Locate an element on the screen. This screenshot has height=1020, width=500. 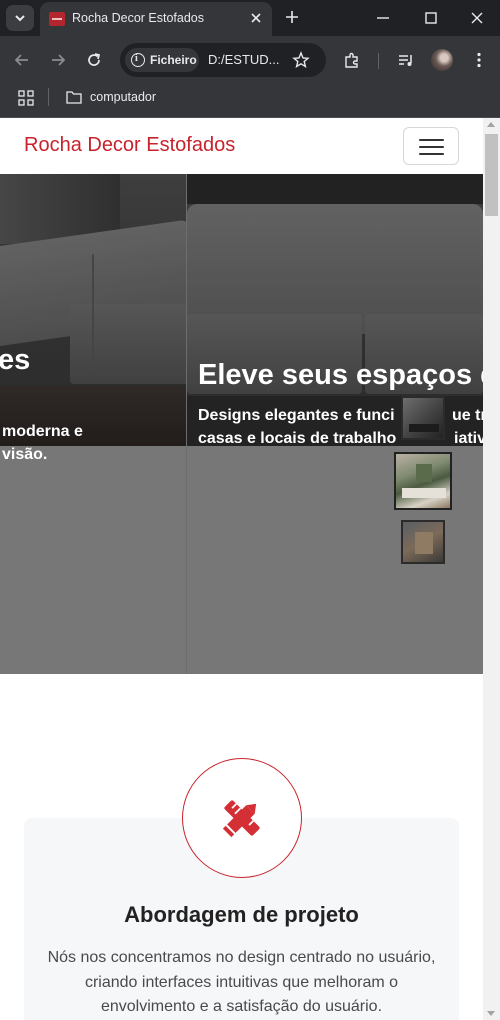
scroll-up-arrow-icon is located at coordinates (491, 124).